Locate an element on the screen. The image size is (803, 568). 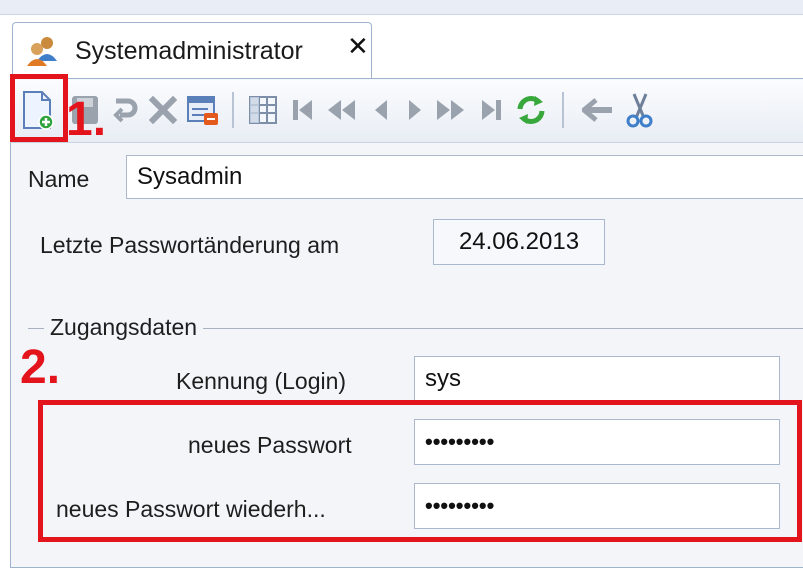
back-button is located at coordinates (599, 110).